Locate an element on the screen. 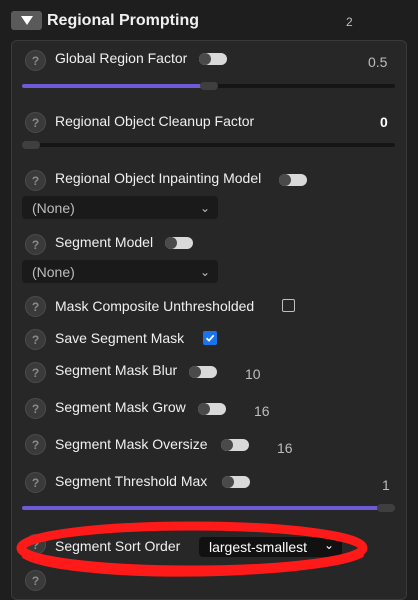 The height and width of the screenshot is (600, 418). red-annotation-ellipse is located at coordinates (192, 549).